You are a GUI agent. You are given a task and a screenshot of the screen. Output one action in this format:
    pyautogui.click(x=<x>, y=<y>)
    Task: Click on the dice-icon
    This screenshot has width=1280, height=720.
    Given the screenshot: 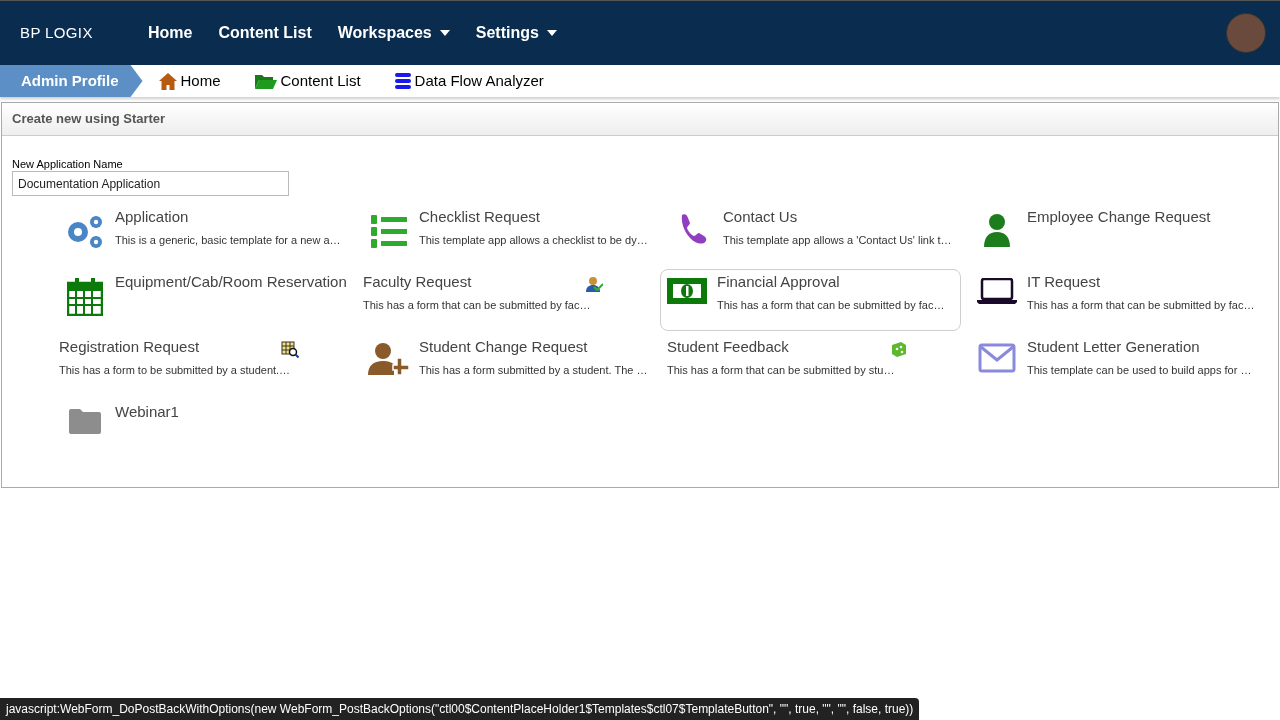 What is the action you would take?
    pyautogui.click(x=899, y=349)
    